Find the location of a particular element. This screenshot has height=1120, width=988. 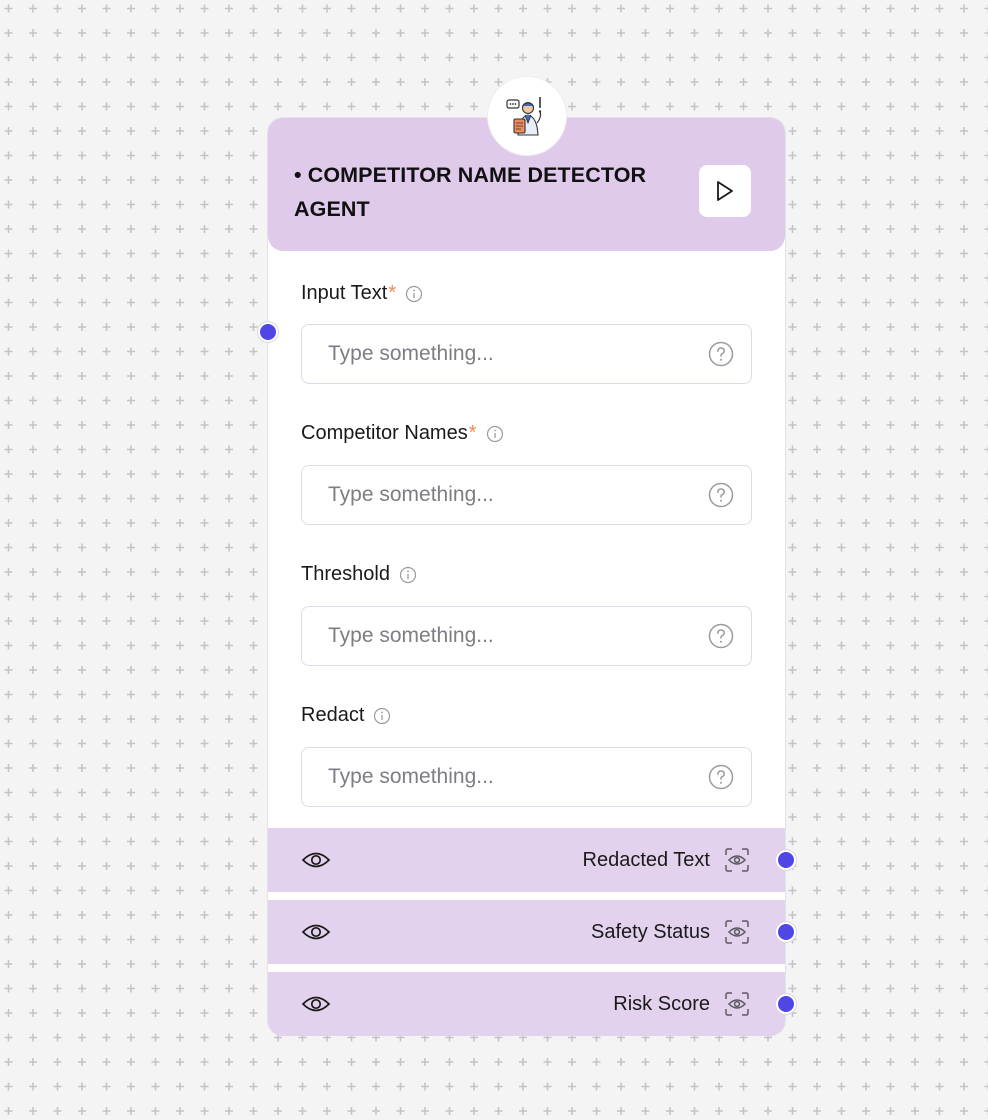

agent-avatar is located at coordinates (527, 116).